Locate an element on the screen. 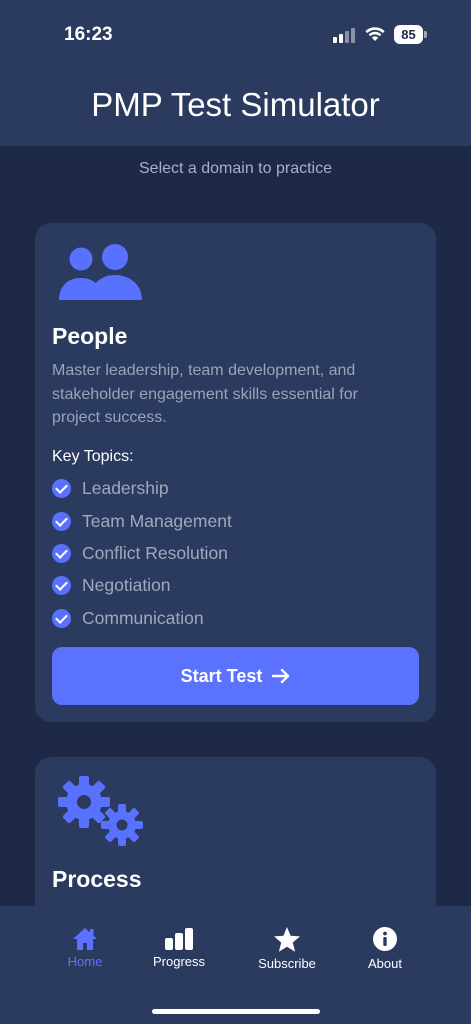 The height and width of the screenshot is (1024, 471). topic-item: Communication is located at coordinates (128, 618).